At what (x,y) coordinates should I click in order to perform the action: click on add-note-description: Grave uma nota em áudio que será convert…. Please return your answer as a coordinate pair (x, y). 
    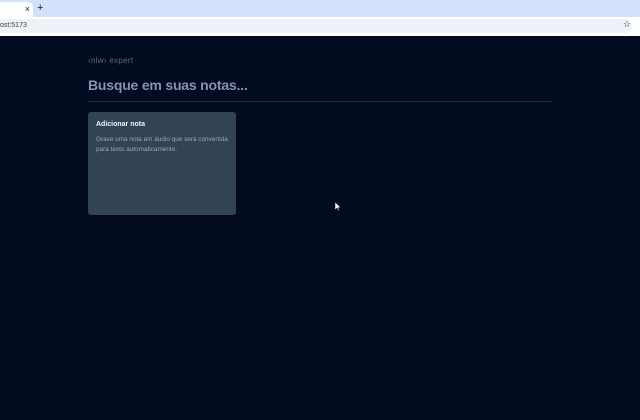
    Looking at the image, I should click on (162, 144).